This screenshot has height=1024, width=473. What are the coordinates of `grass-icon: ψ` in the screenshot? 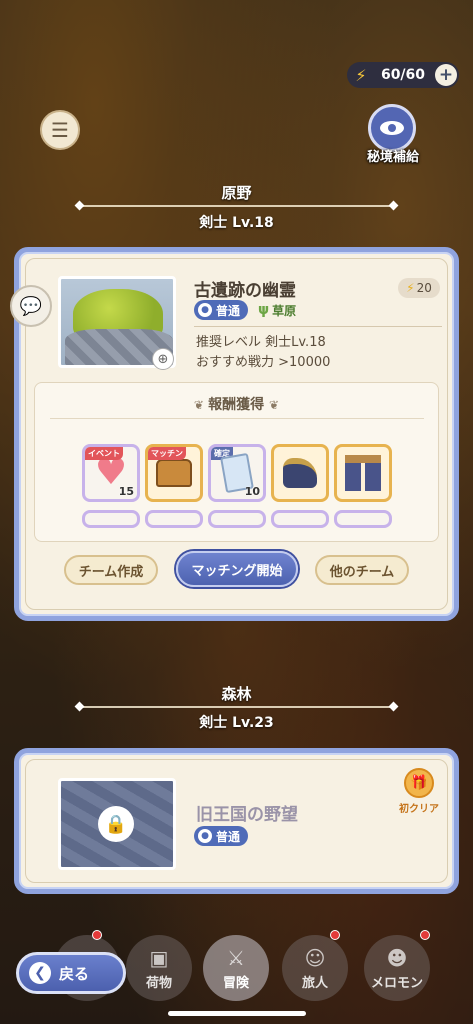 It's located at (264, 310).